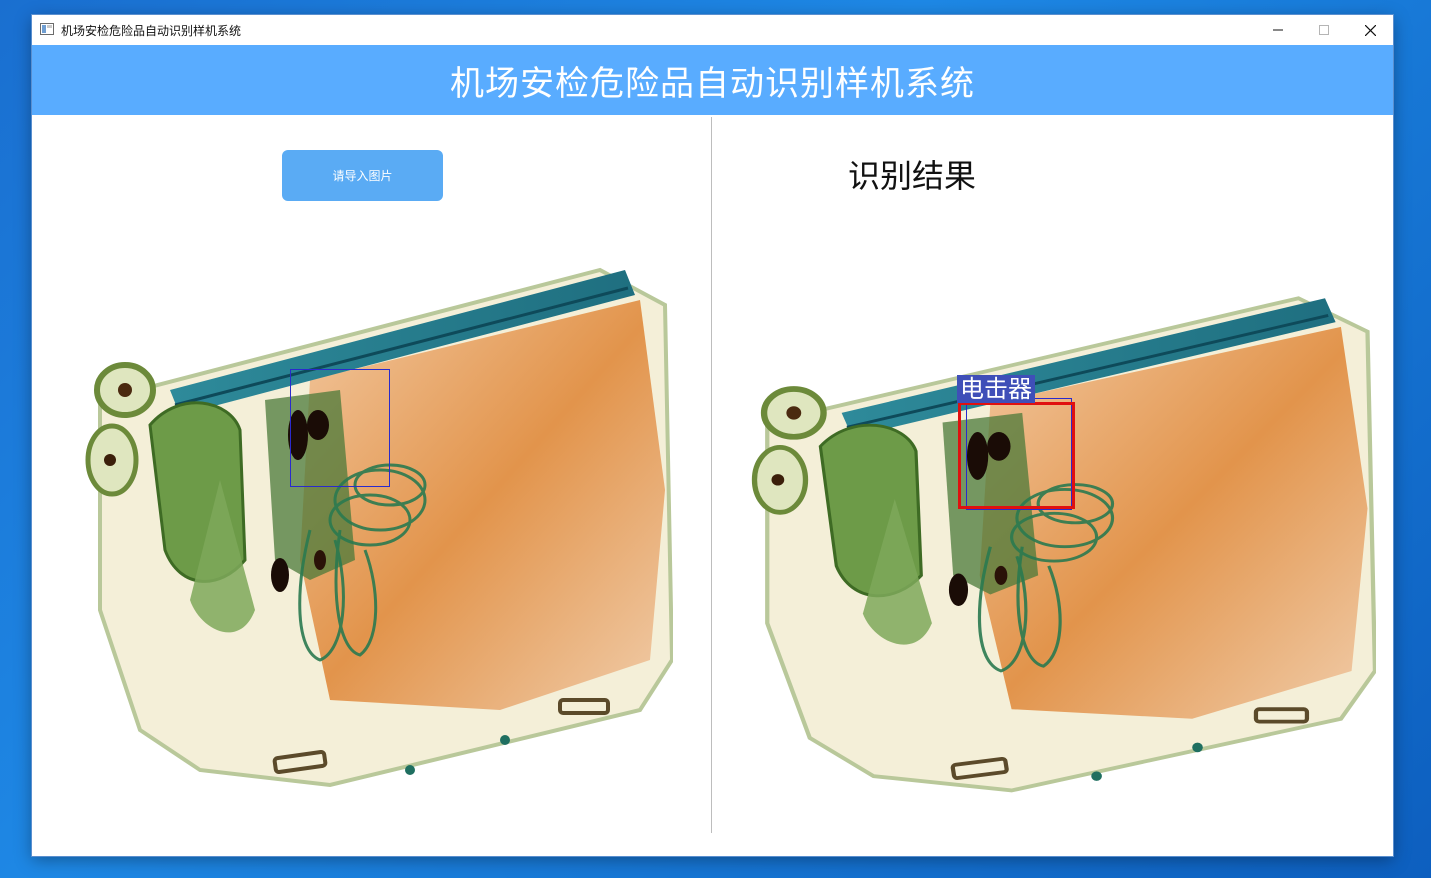 Image resolution: width=1431 pixels, height=878 pixels. What do you see at coordinates (911, 176) in the screenshot?
I see `result-title: 识别结果` at bounding box center [911, 176].